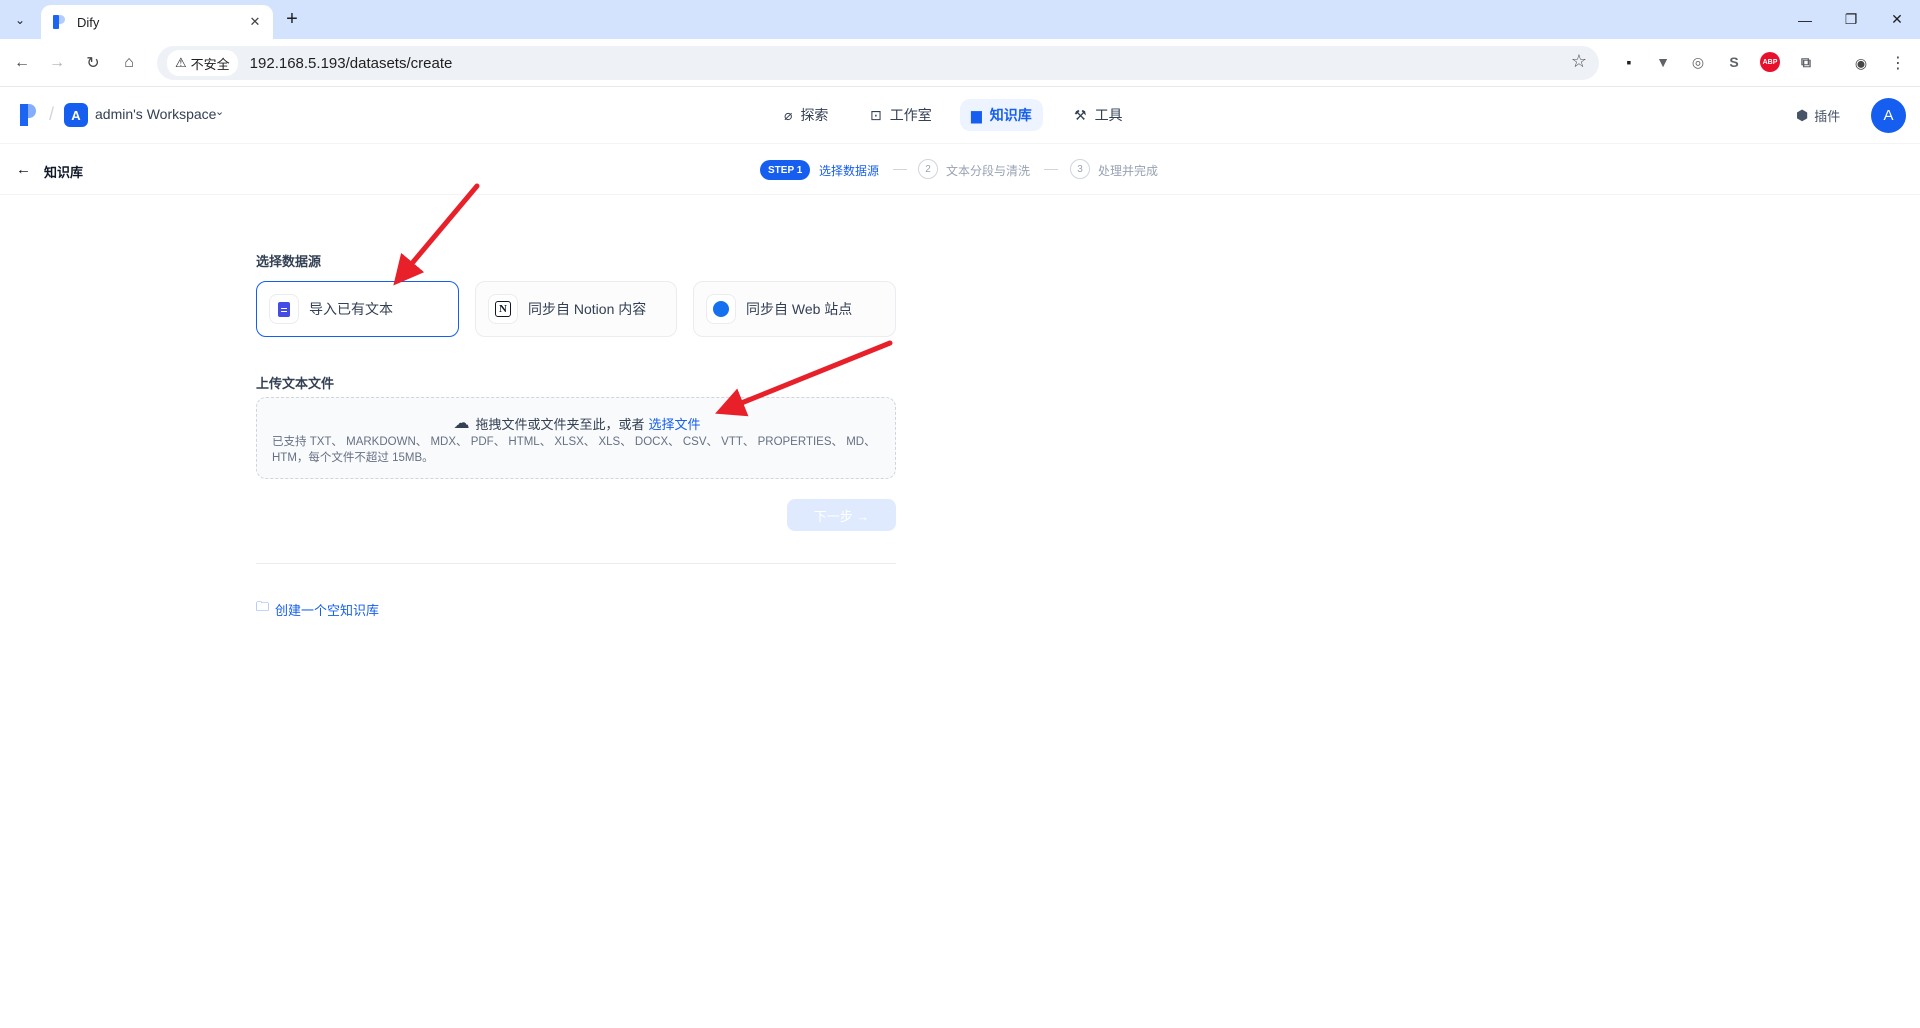 The image size is (1920, 1028). Describe the element at coordinates (1663, 62) in the screenshot. I see `extension-vue-icon: ▼` at that location.